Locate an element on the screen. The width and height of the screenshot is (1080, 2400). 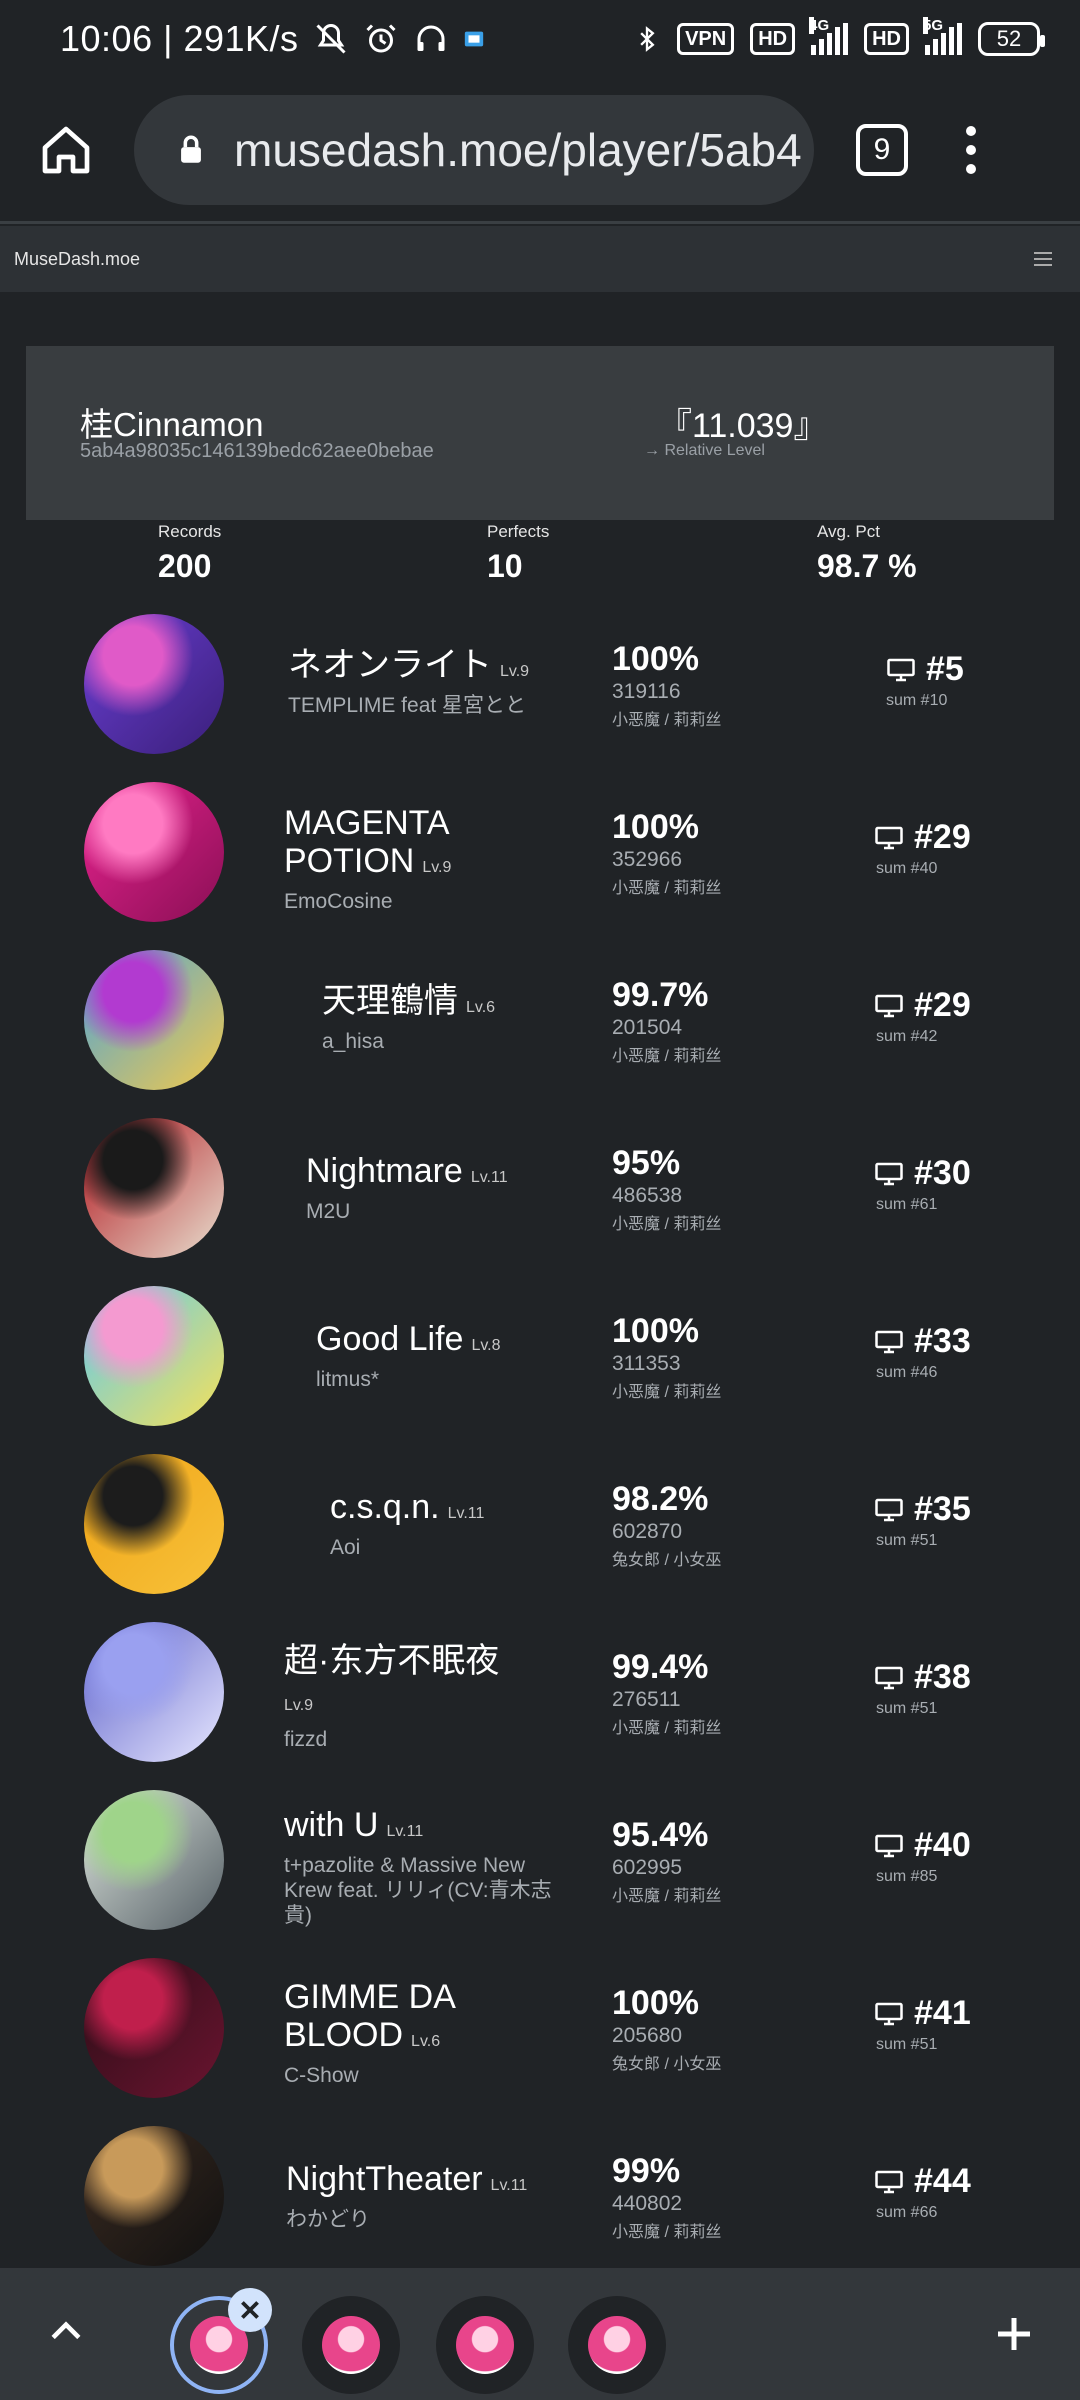
song-title: 天理鶴情 Lv.6 is located at coordinates (457, 1004).